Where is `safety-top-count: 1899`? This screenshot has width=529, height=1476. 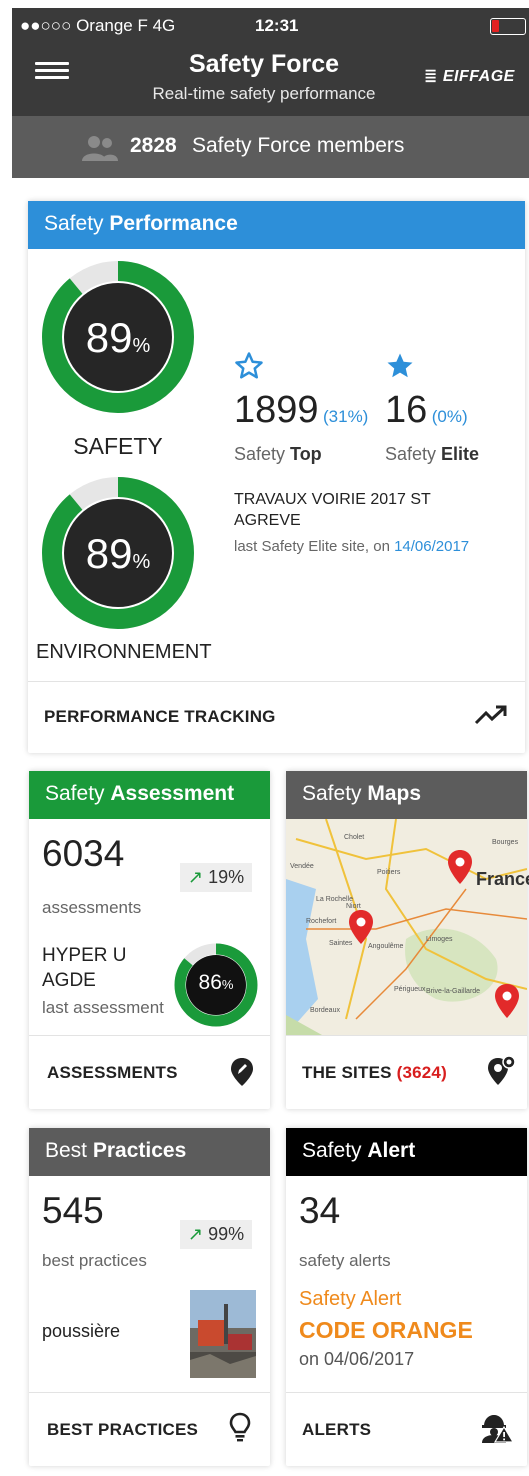 safety-top-count: 1899 is located at coordinates (276, 410).